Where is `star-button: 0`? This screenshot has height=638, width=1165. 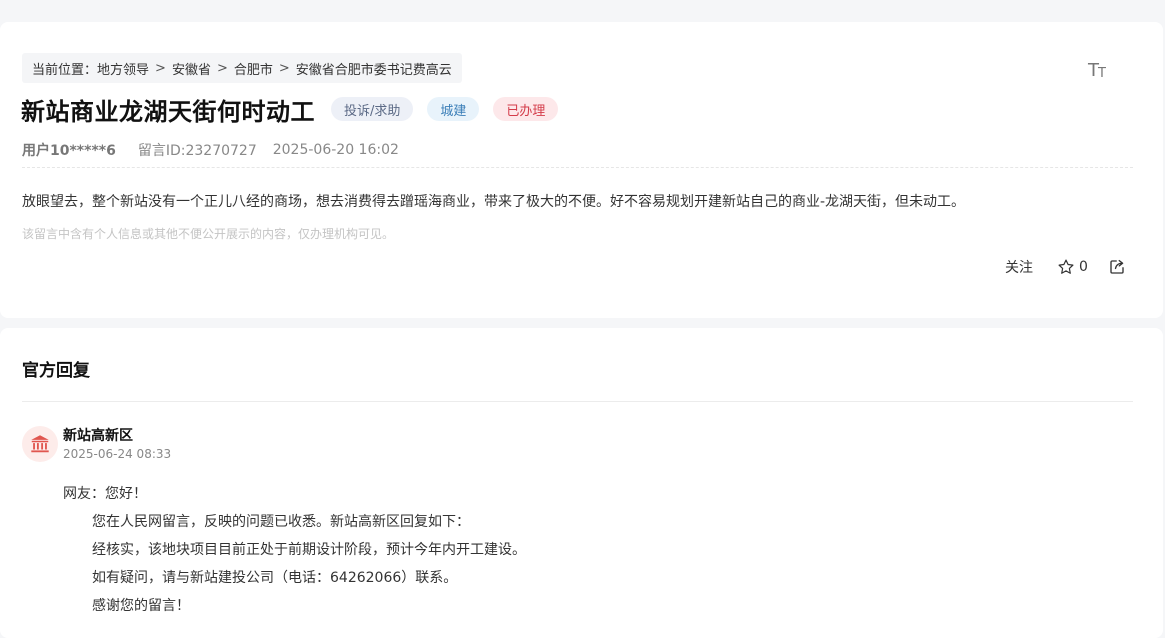 star-button: 0 is located at coordinates (1072, 267).